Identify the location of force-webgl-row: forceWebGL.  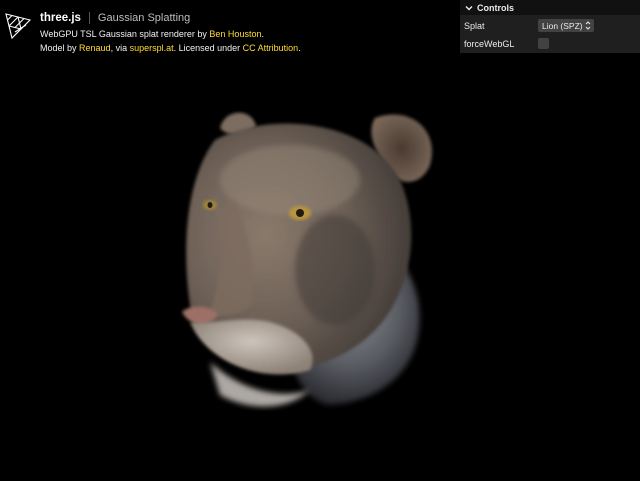
(550, 44).